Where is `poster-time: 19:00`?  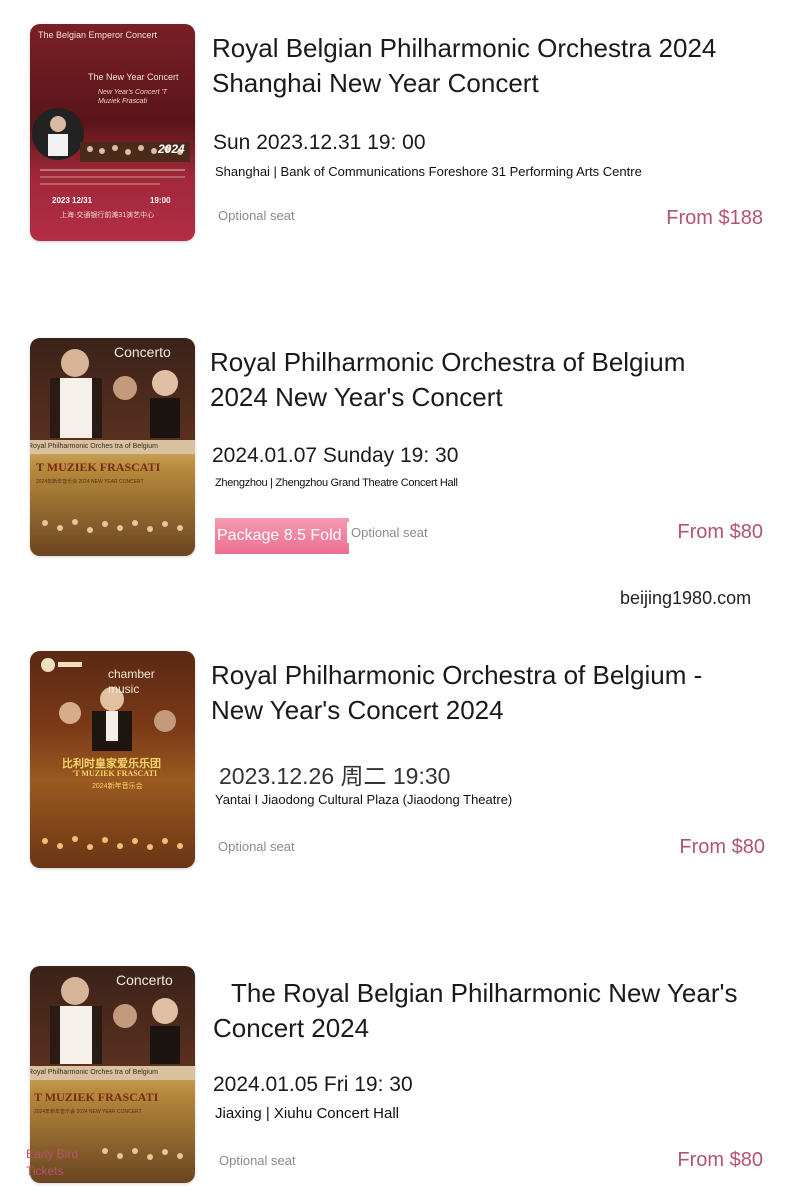 poster-time: 19:00 is located at coordinates (160, 200).